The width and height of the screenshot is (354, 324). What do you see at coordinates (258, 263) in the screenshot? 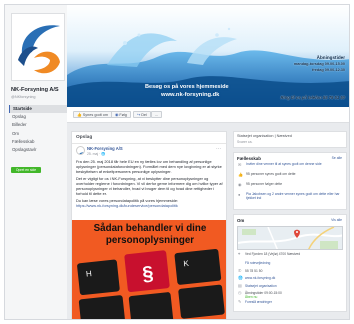
I see `directions-link: Få rutevejledning` at bounding box center [258, 263].